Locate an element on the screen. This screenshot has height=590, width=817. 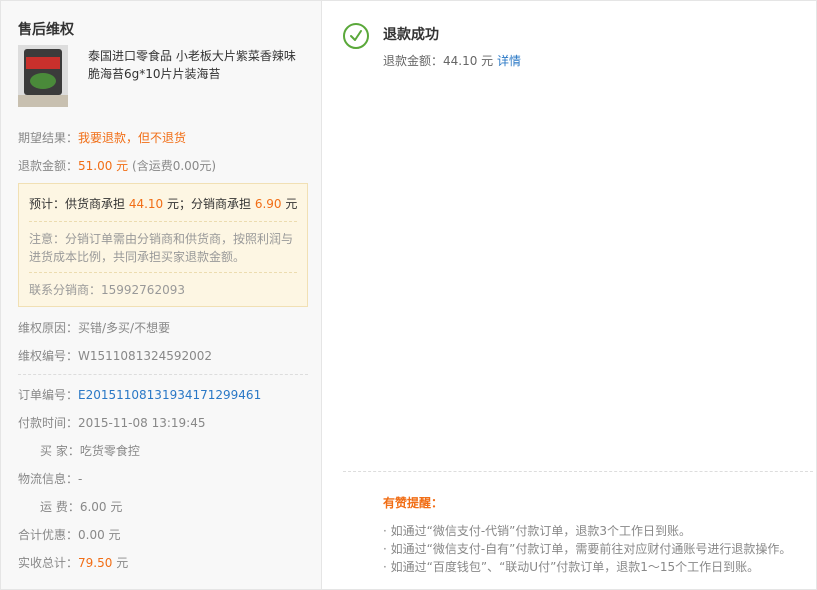
estimate-mid: 元；分销商承担 is located at coordinates (209, 204).